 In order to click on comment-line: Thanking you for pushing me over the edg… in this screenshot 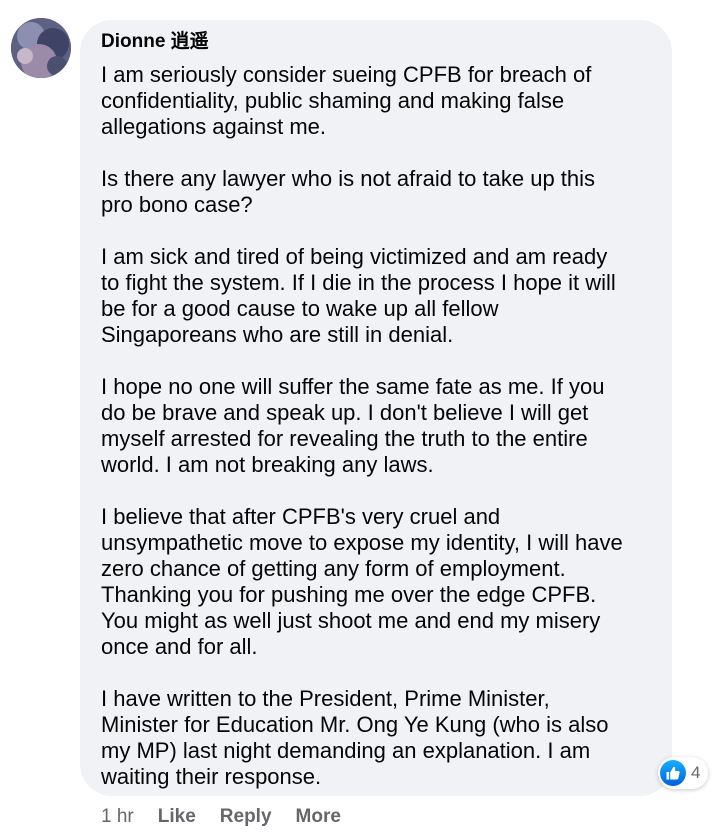, I will do `click(349, 594)`.